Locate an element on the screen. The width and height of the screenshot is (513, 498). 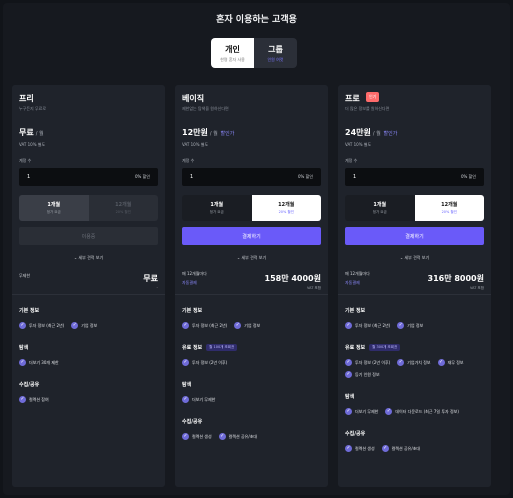
feature-item: ✓ 기업가치 정보 is located at coordinates (414, 362).